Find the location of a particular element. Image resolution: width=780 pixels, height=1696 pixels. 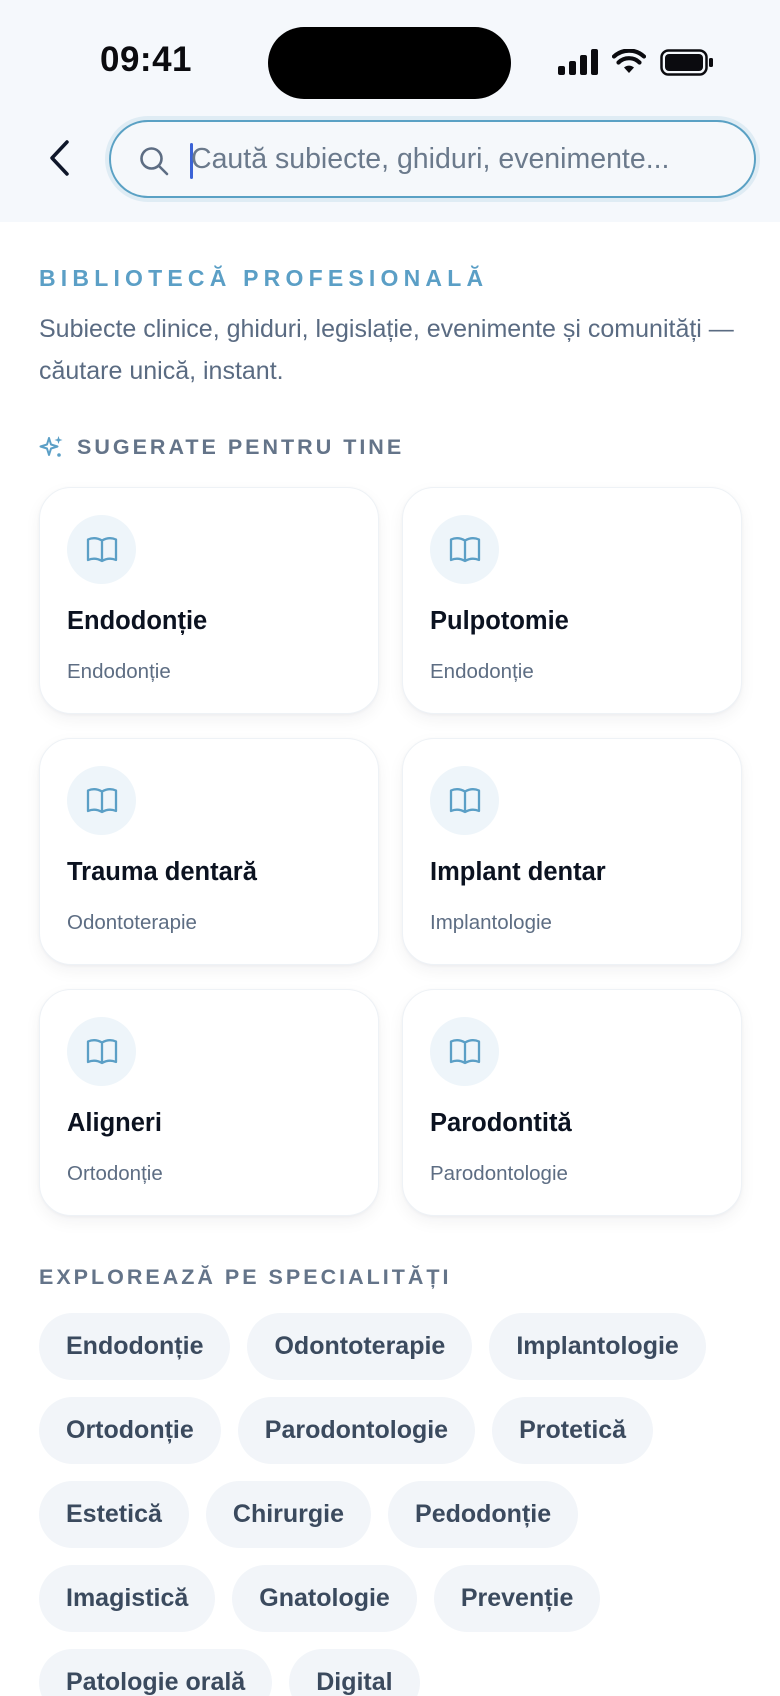

wifi-icon is located at coordinates (629, 61).